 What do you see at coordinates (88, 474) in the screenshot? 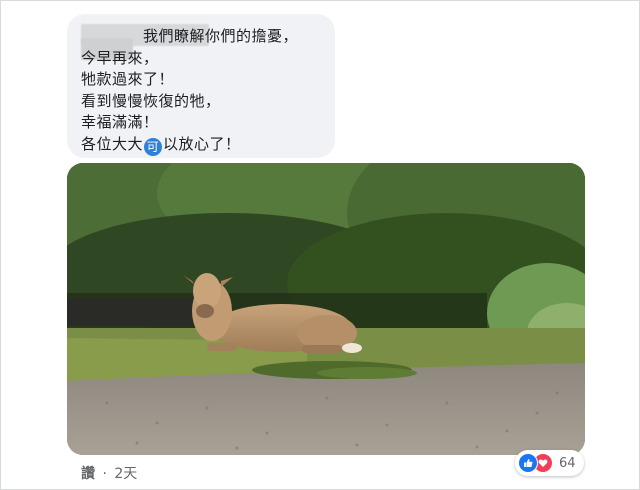
I see `like-link: 讚` at bounding box center [88, 474].